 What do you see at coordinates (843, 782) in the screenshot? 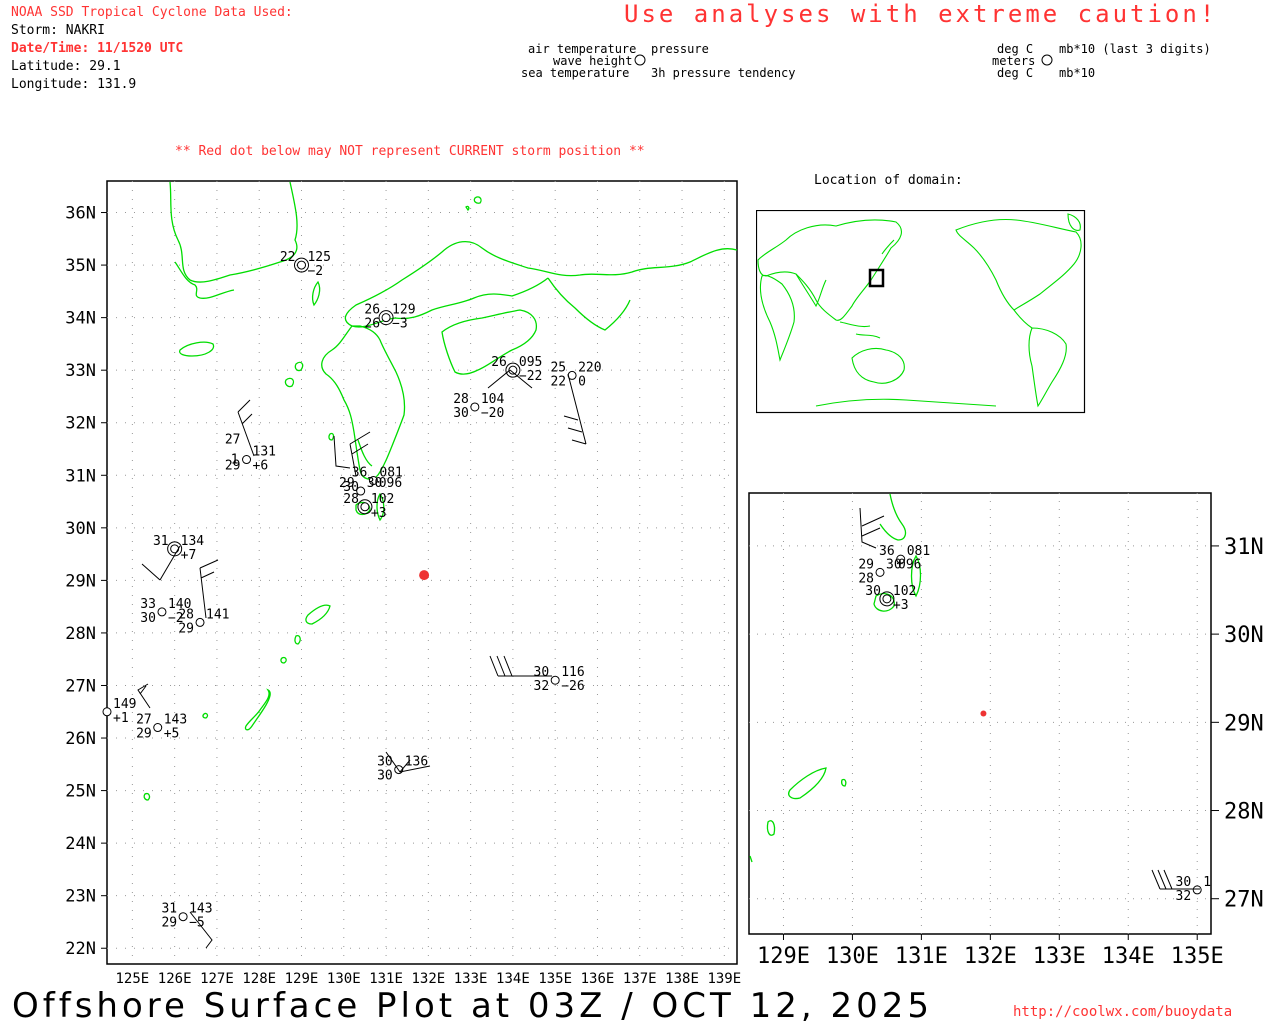
I see `zoom-kikai` at bounding box center [843, 782].